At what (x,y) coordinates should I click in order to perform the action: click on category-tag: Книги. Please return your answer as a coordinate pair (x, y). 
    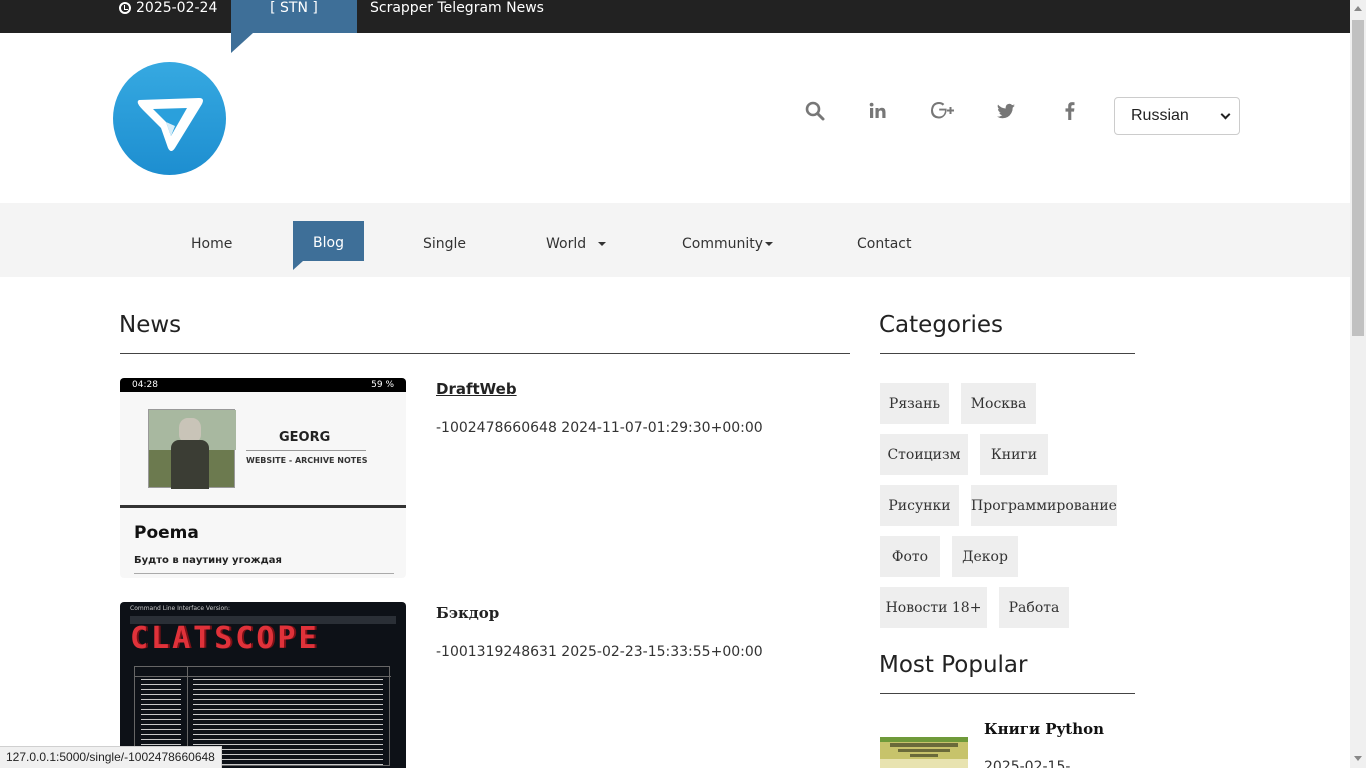
    Looking at the image, I should click on (1014, 454).